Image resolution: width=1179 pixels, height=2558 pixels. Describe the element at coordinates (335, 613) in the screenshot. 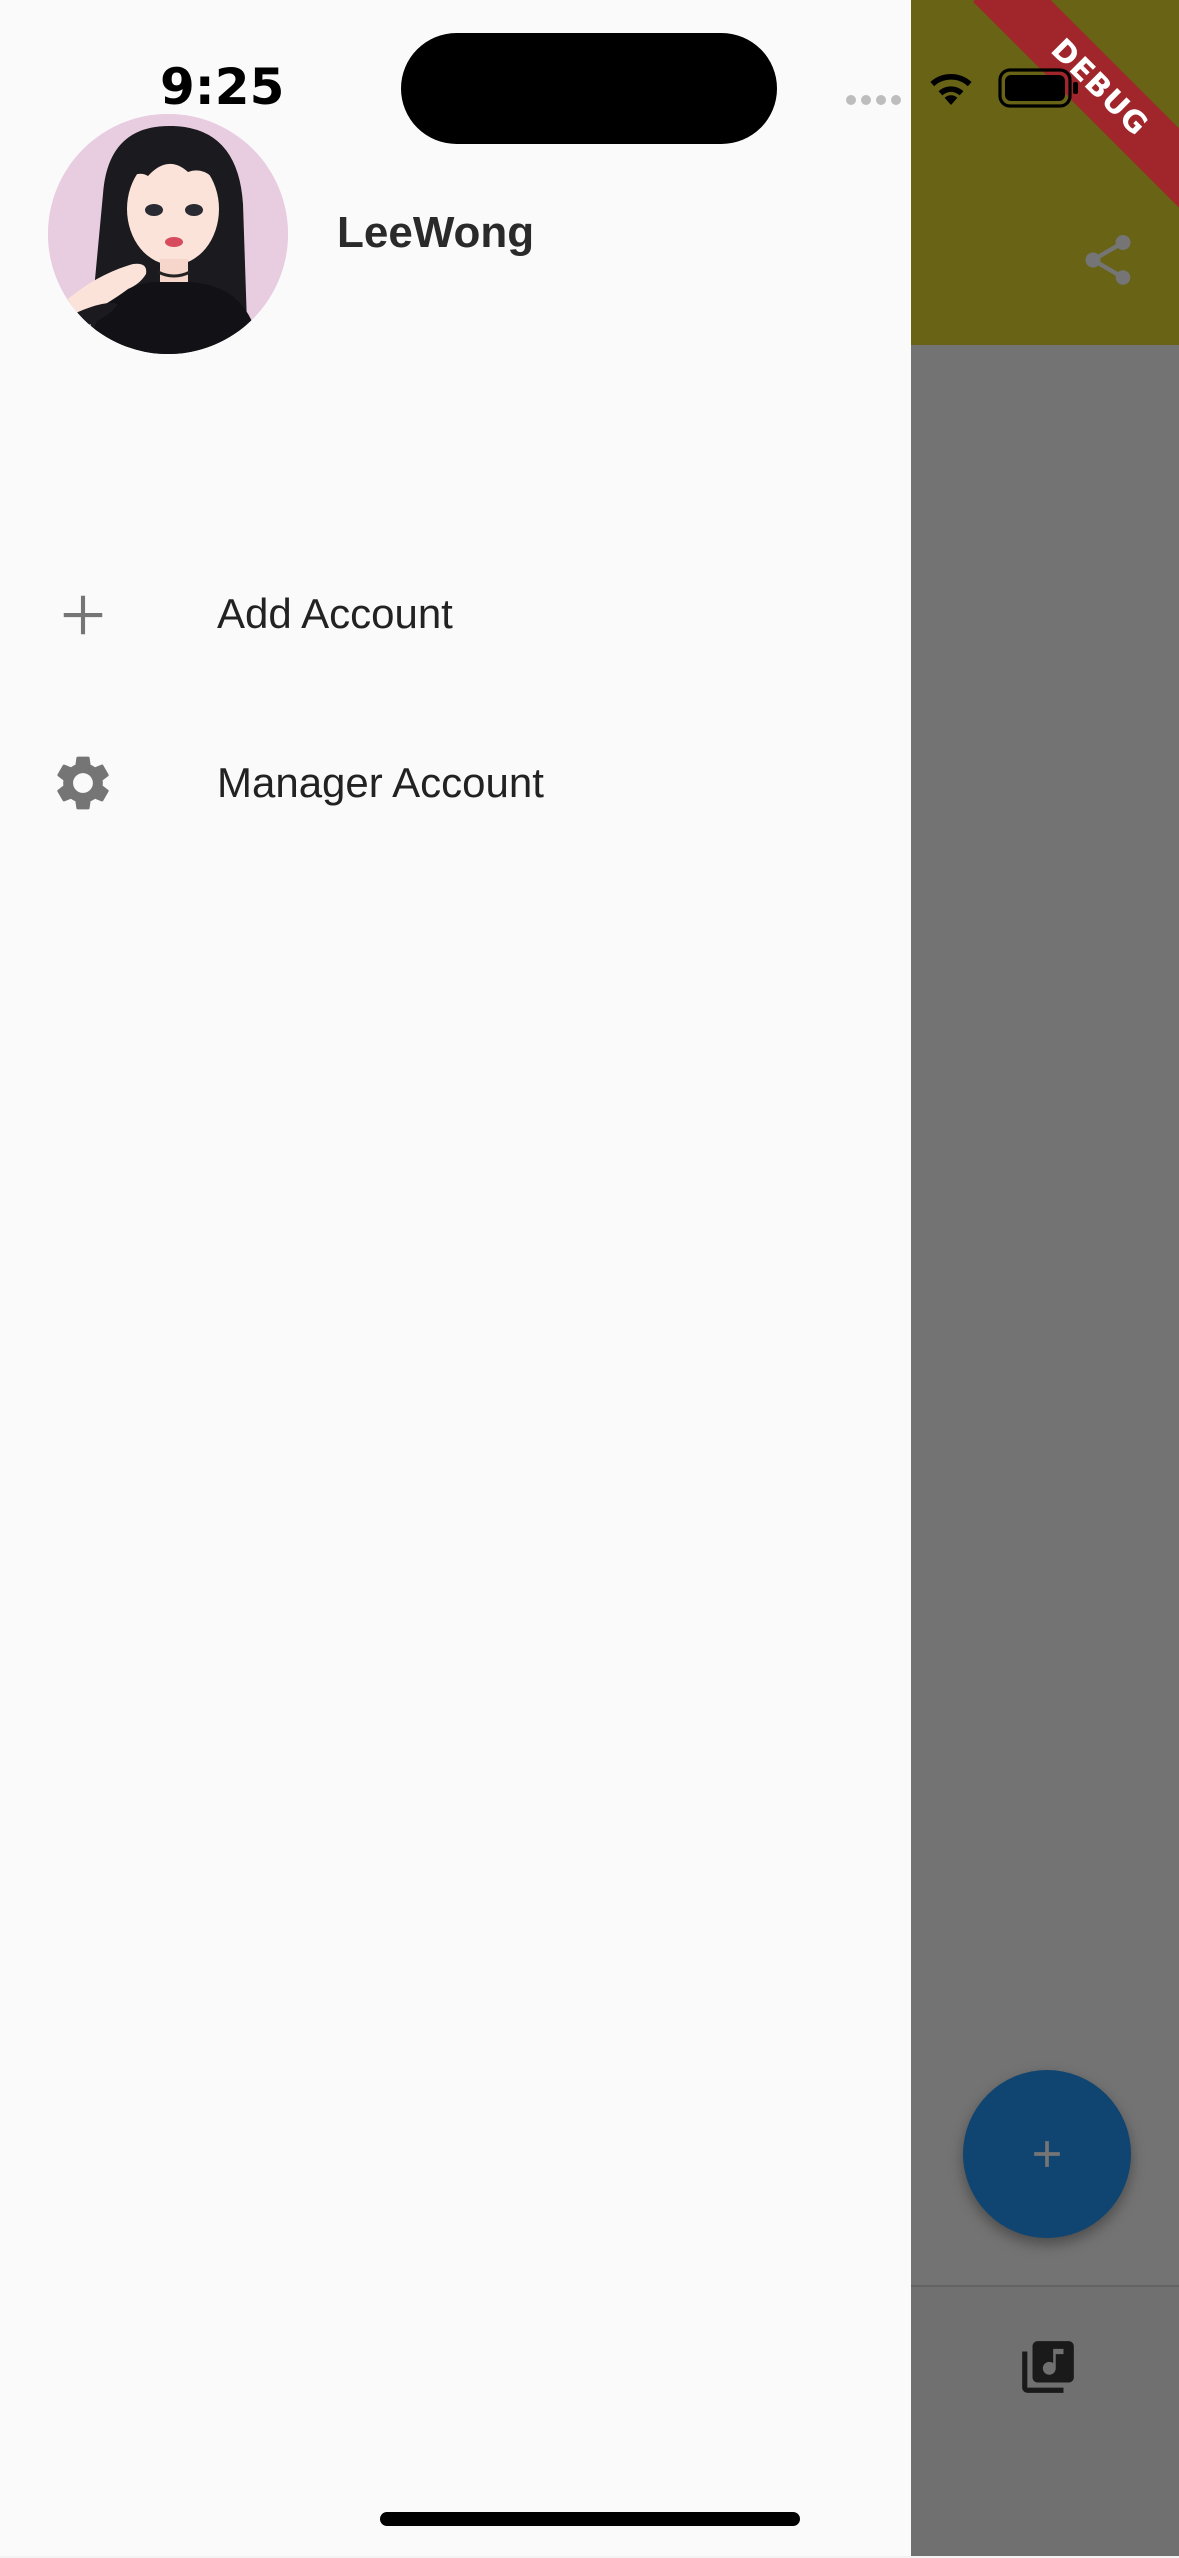

I see `menu-item-label: Add Account` at that location.